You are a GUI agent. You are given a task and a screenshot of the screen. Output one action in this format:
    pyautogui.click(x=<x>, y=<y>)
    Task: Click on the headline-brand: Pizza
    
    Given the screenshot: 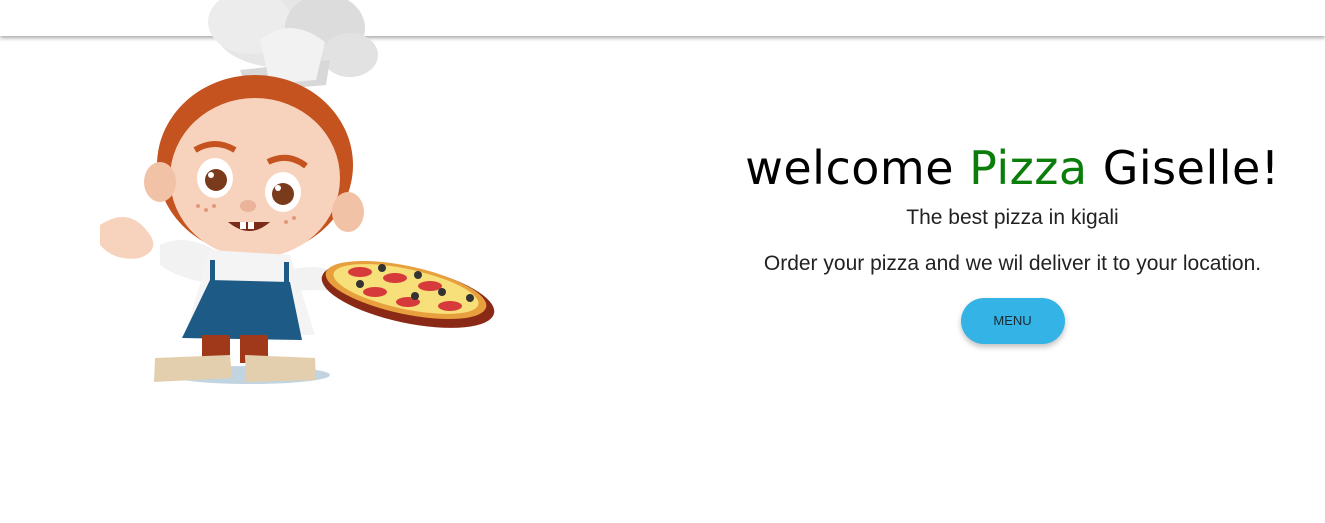 What is the action you would take?
    pyautogui.click(x=1028, y=168)
    